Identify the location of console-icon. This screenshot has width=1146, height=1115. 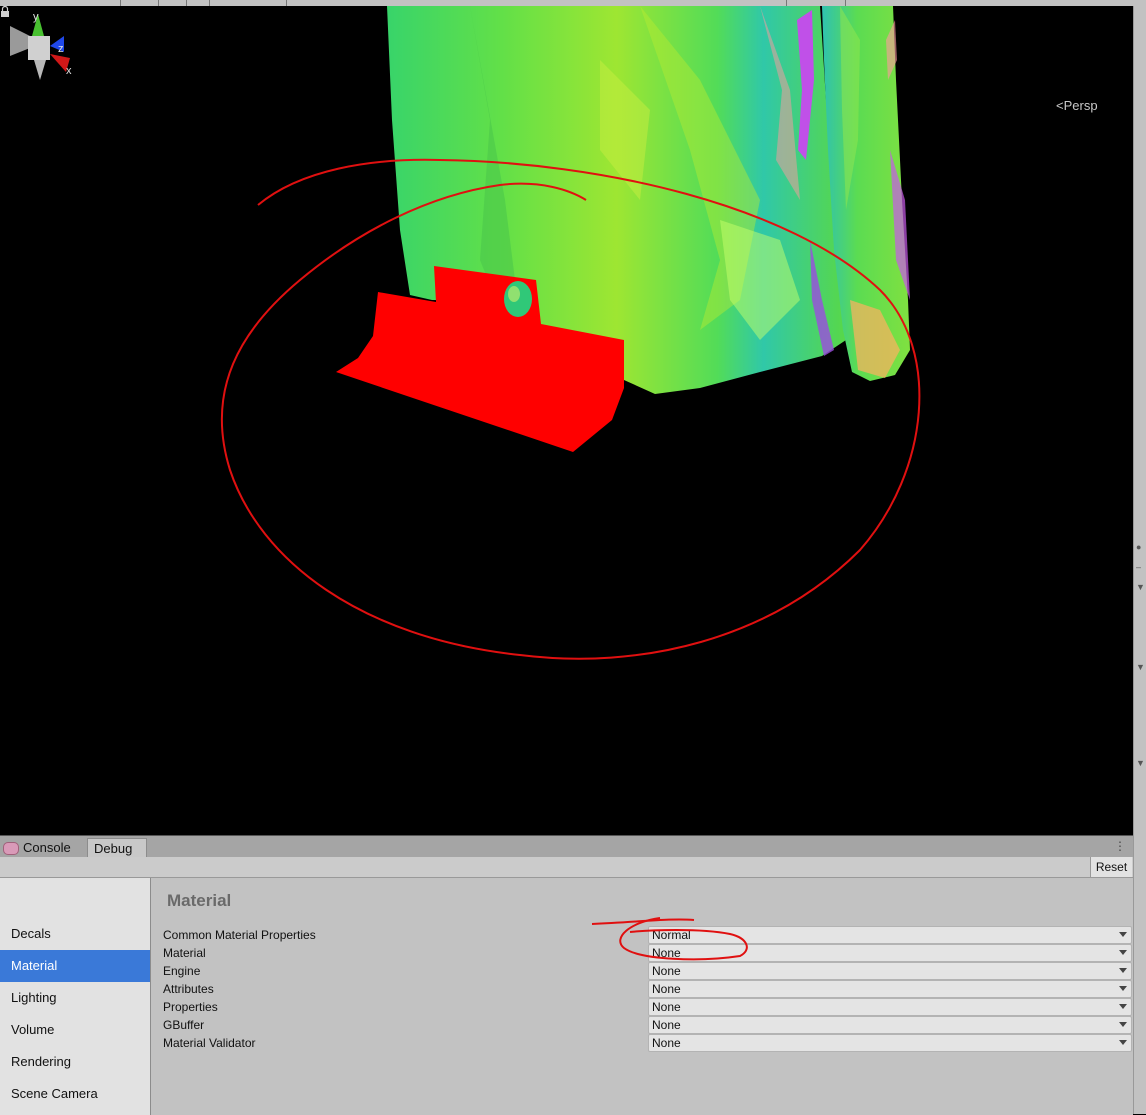
(11, 848).